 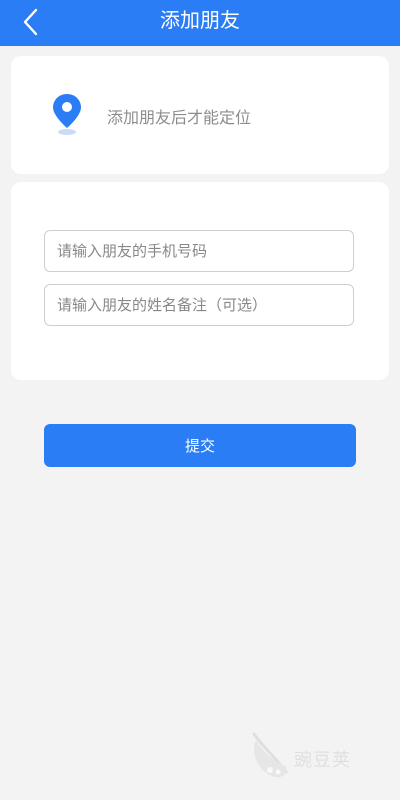 I want to click on location-pin-icon, so click(x=67, y=114).